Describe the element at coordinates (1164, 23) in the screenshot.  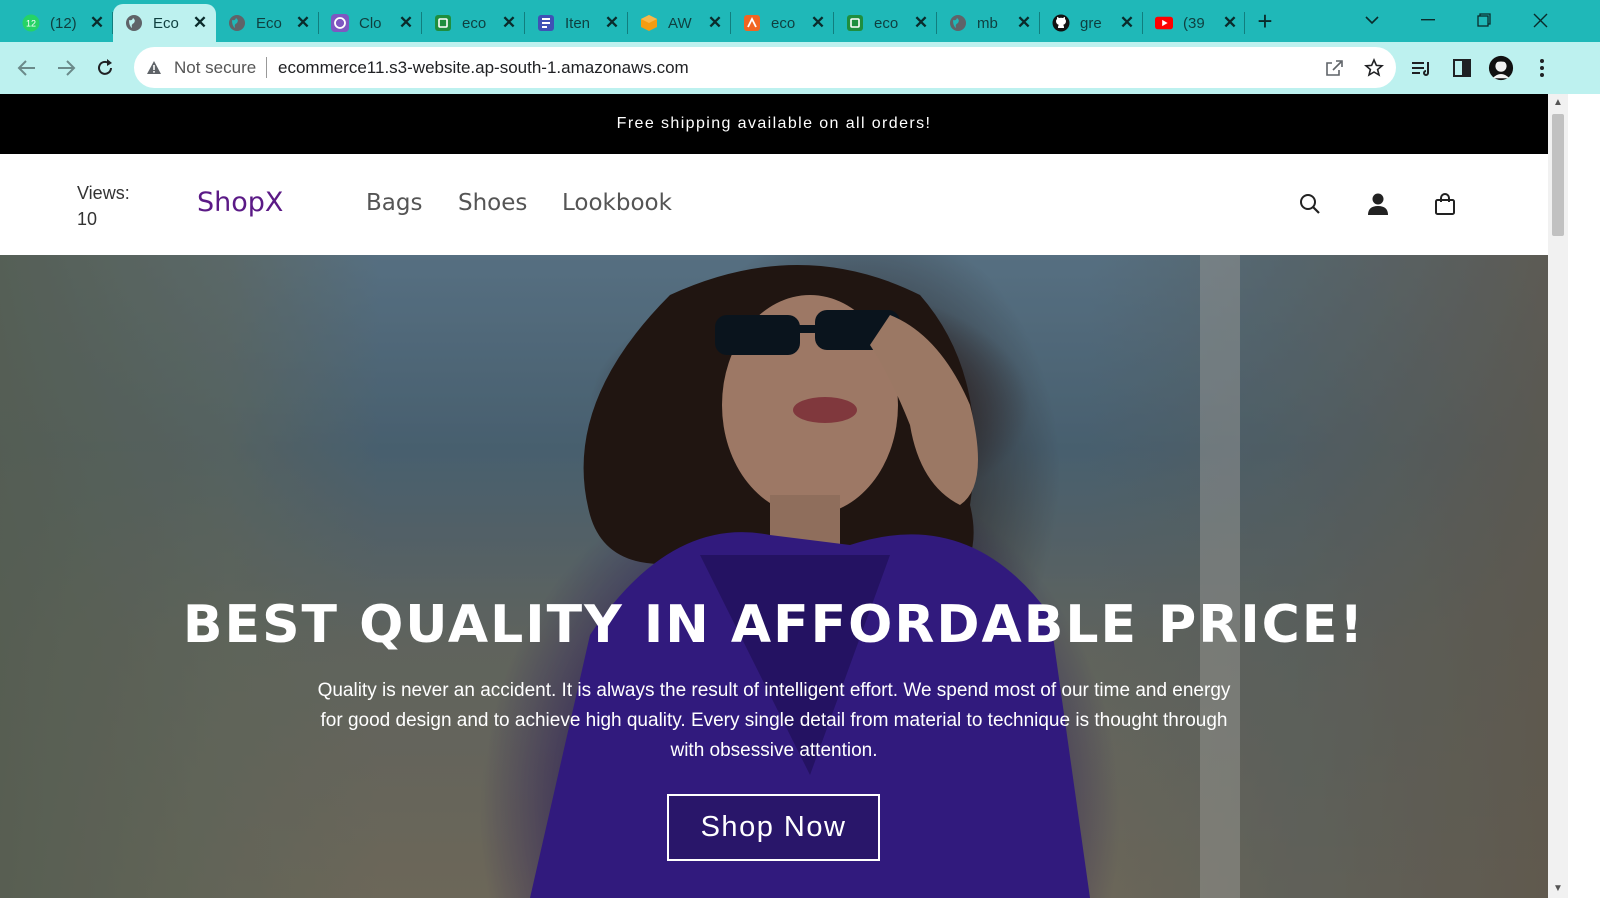
I see `youtube-icon` at that location.